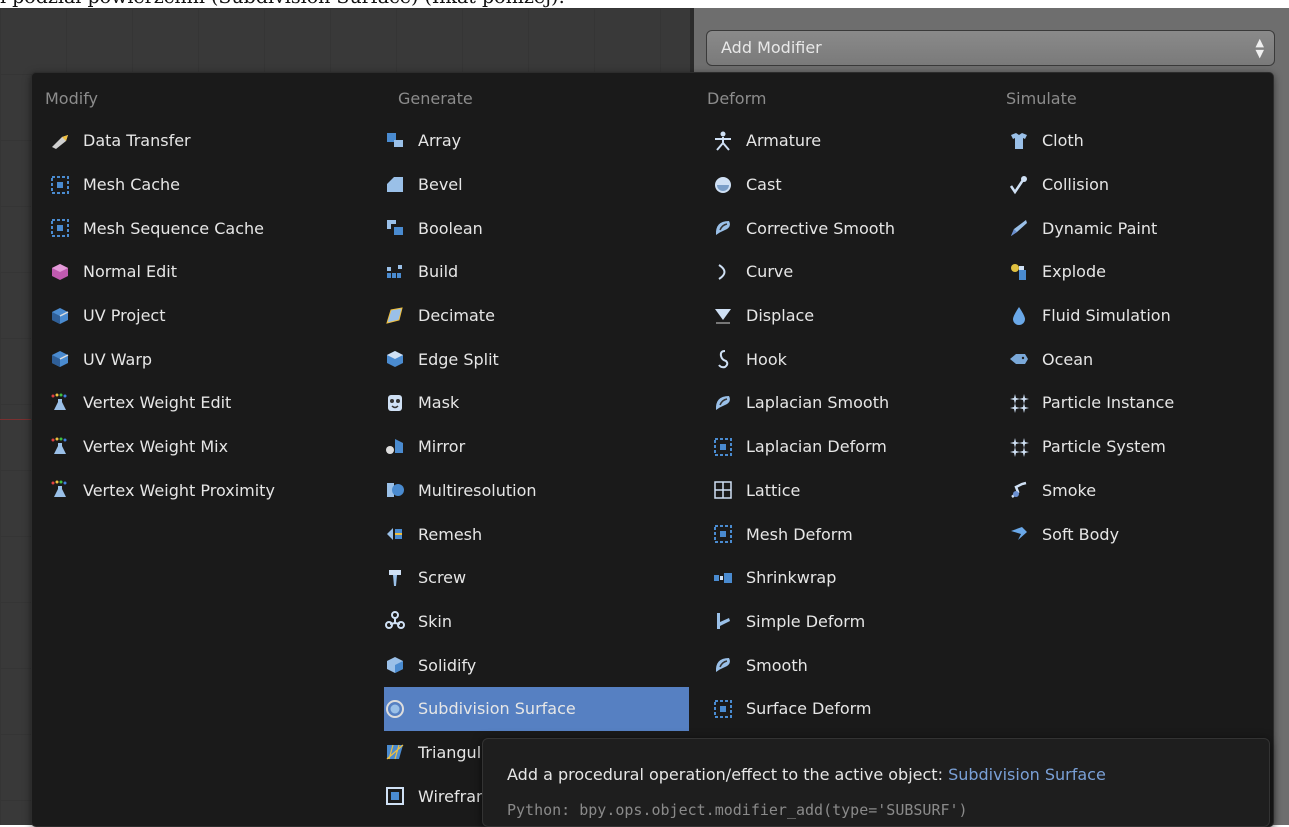  Describe the element at coordinates (536, 228) in the screenshot. I see `menu-item-boolean: Boolean` at that location.